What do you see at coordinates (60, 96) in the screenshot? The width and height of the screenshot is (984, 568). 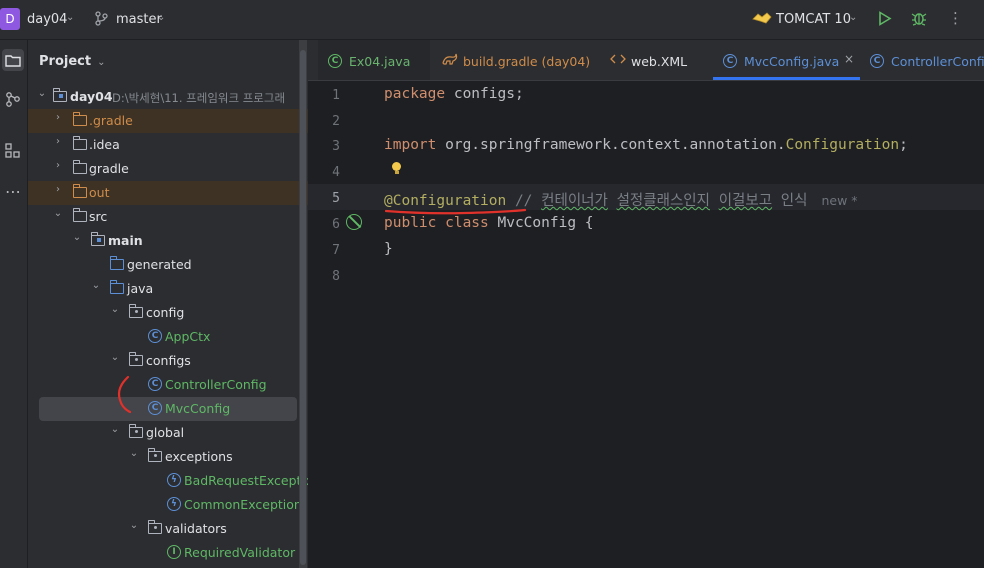 I see `module-folder-icon` at bounding box center [60, 96].